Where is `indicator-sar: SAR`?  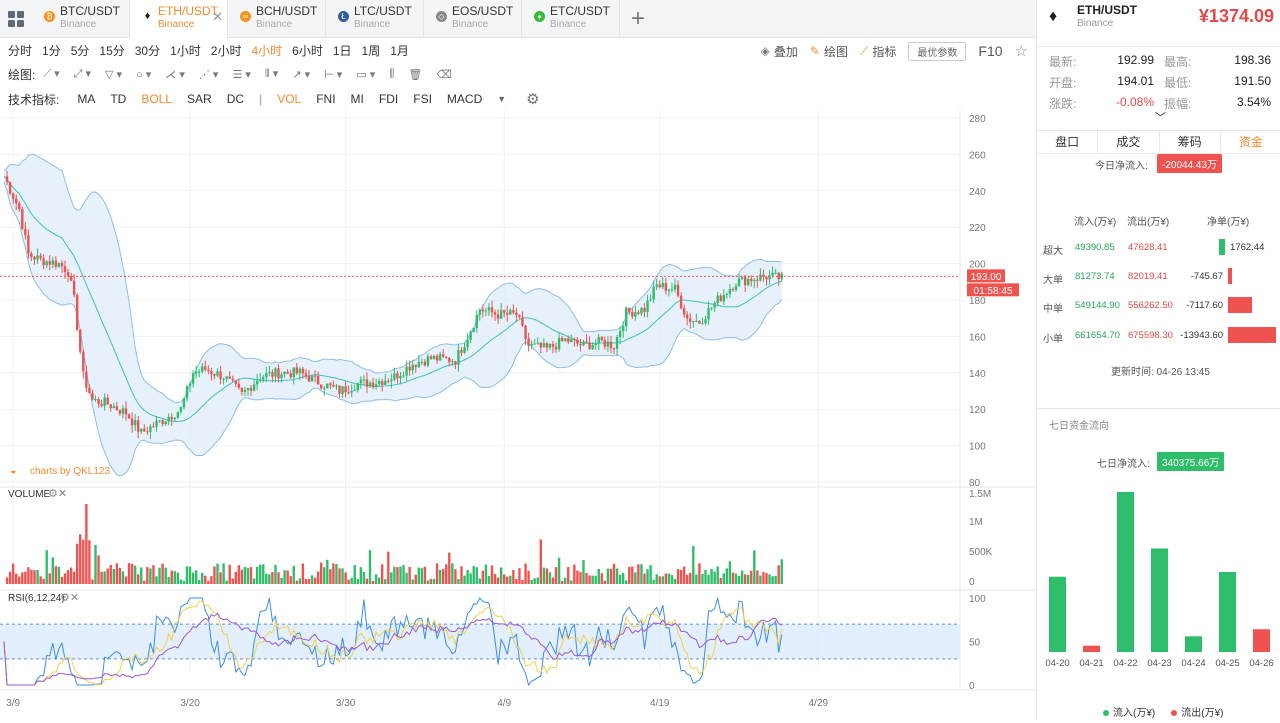
indicator-sar: SAR is located at coordinates (199, 99).